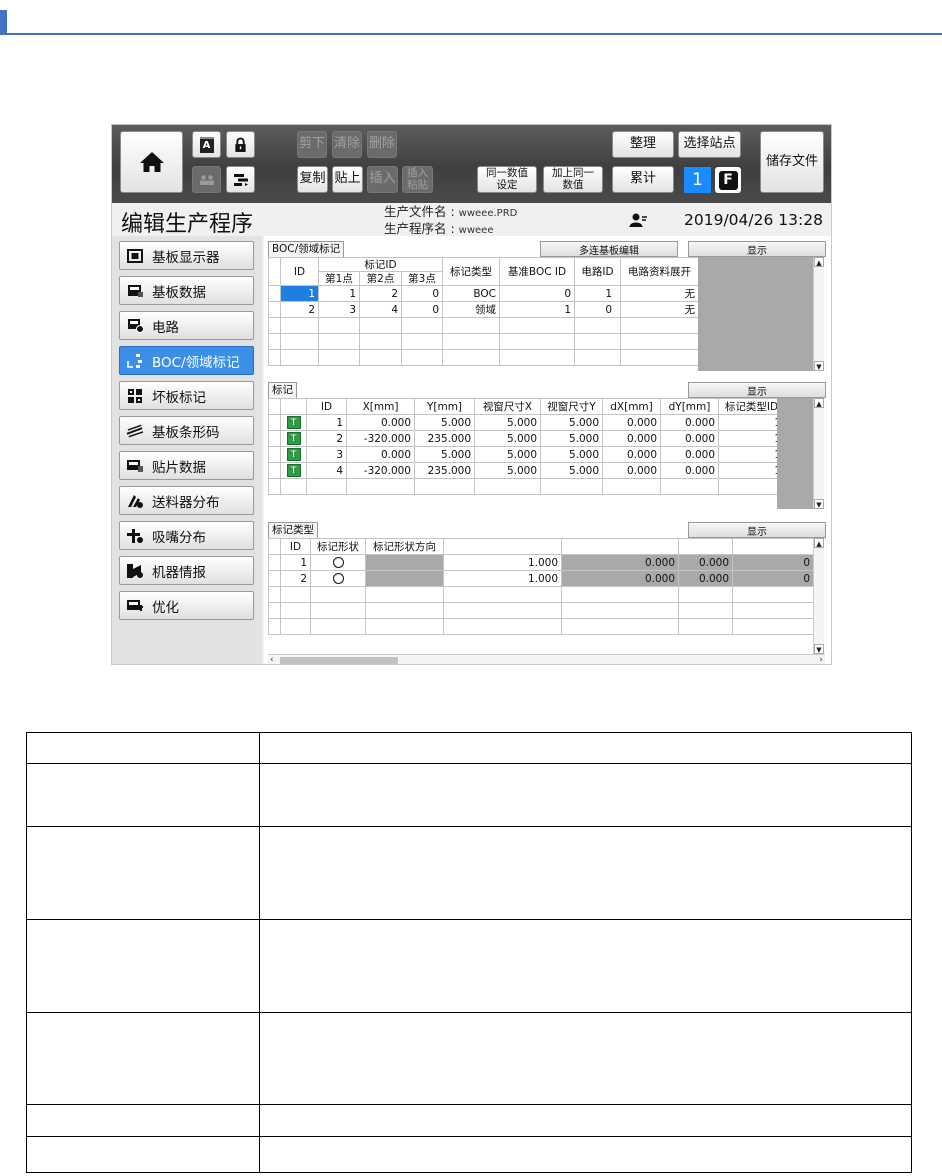  I want to click on organize-button: 整理, so click(643, 144).